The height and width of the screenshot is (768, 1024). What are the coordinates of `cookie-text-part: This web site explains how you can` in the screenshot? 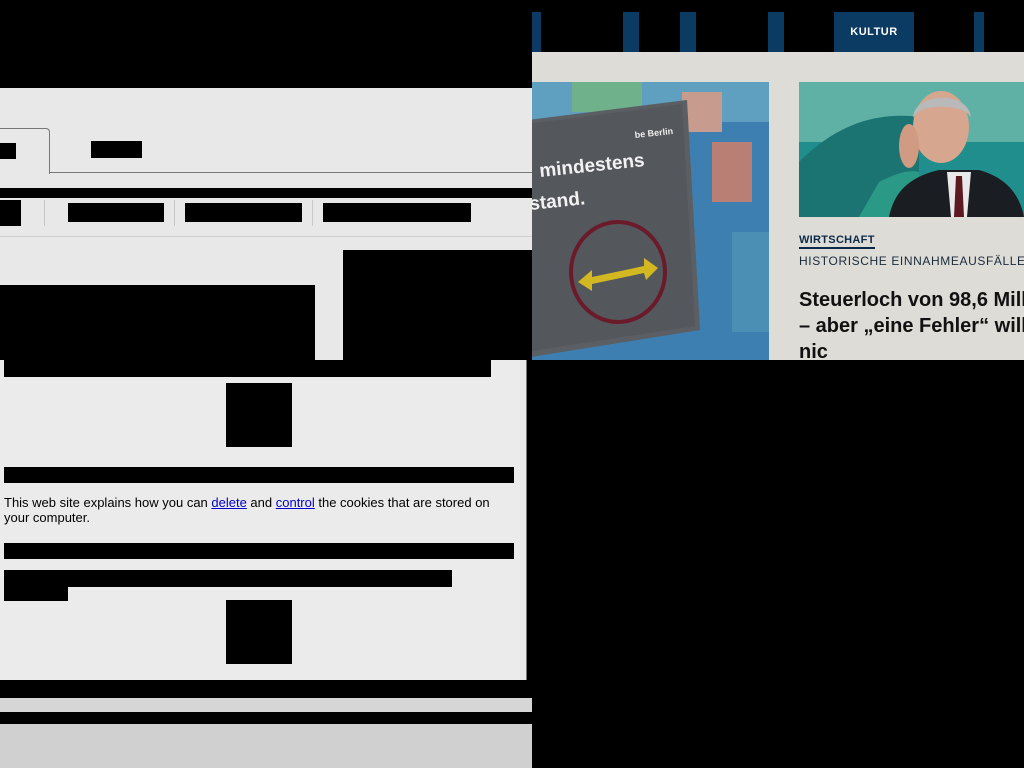 It's located at (108, 502).